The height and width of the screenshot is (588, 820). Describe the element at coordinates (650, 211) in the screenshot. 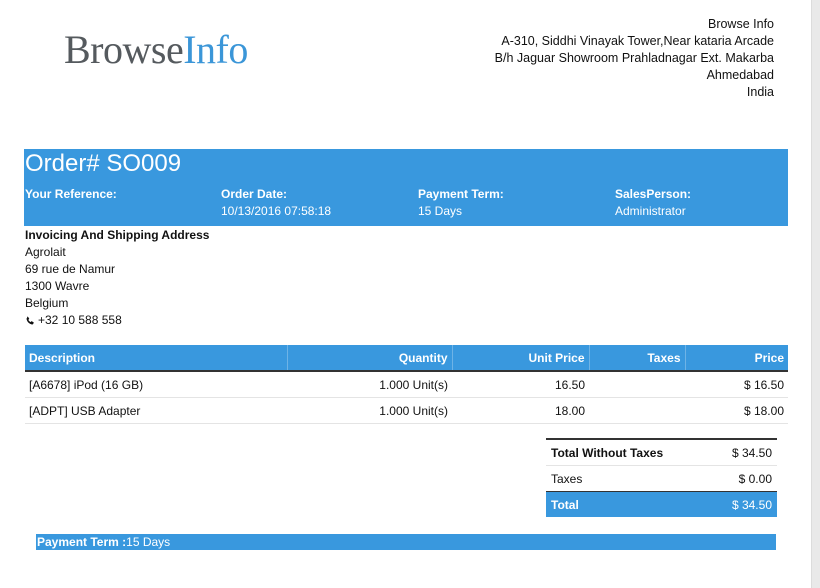

I see `field-value: Administrator` at that location.